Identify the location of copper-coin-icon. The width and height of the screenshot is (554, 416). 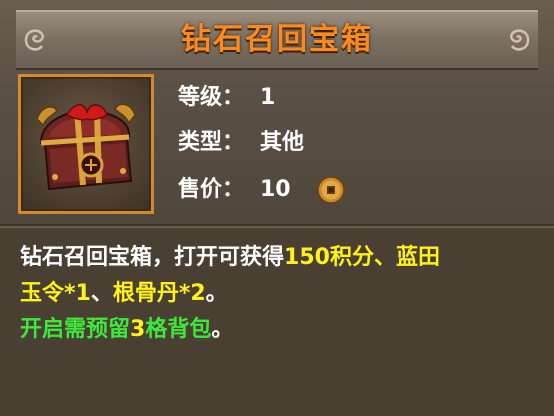
(331, 190).